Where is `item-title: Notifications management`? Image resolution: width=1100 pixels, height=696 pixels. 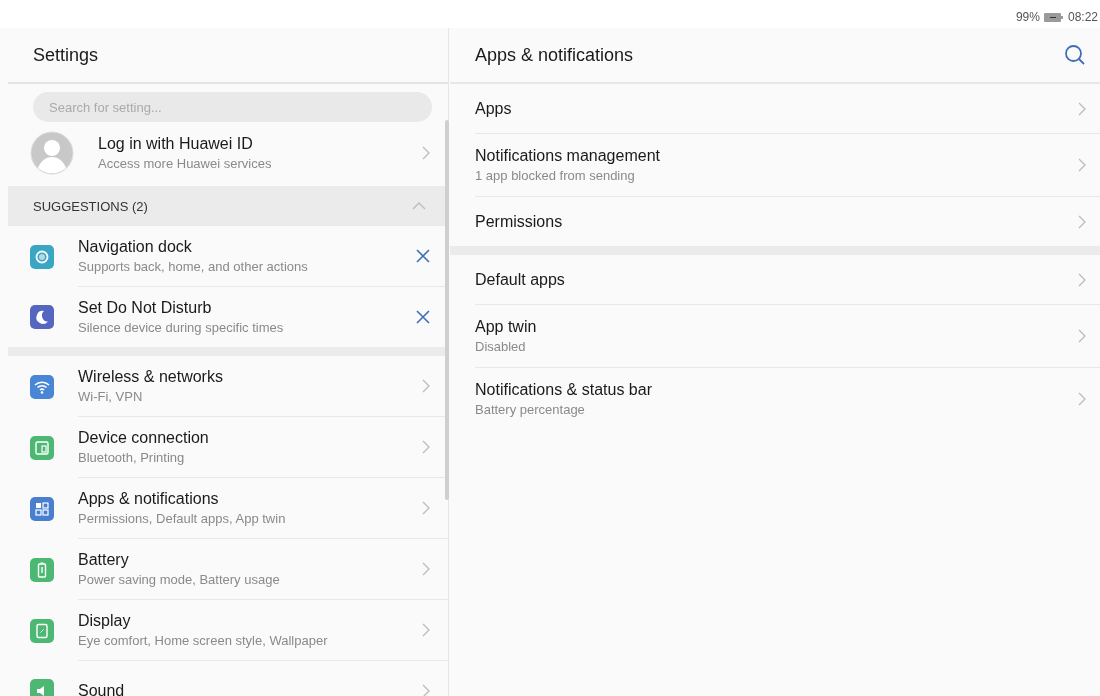
item-title: Notifications management is located at coordinates (567, 156).